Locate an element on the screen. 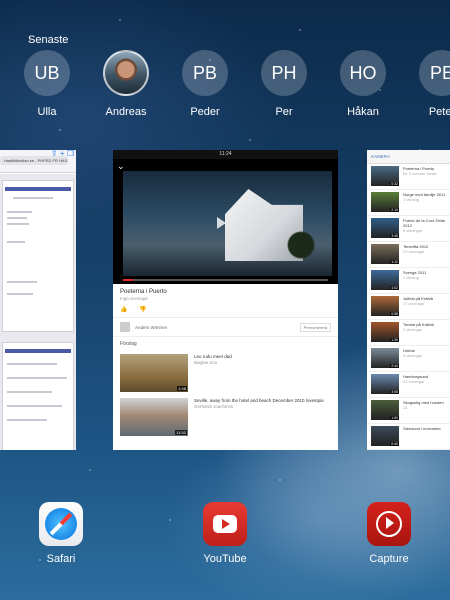 This screenshot has height=600, width=450. video-channel: Bagtan Zoo is located at coordinates (206, 362).